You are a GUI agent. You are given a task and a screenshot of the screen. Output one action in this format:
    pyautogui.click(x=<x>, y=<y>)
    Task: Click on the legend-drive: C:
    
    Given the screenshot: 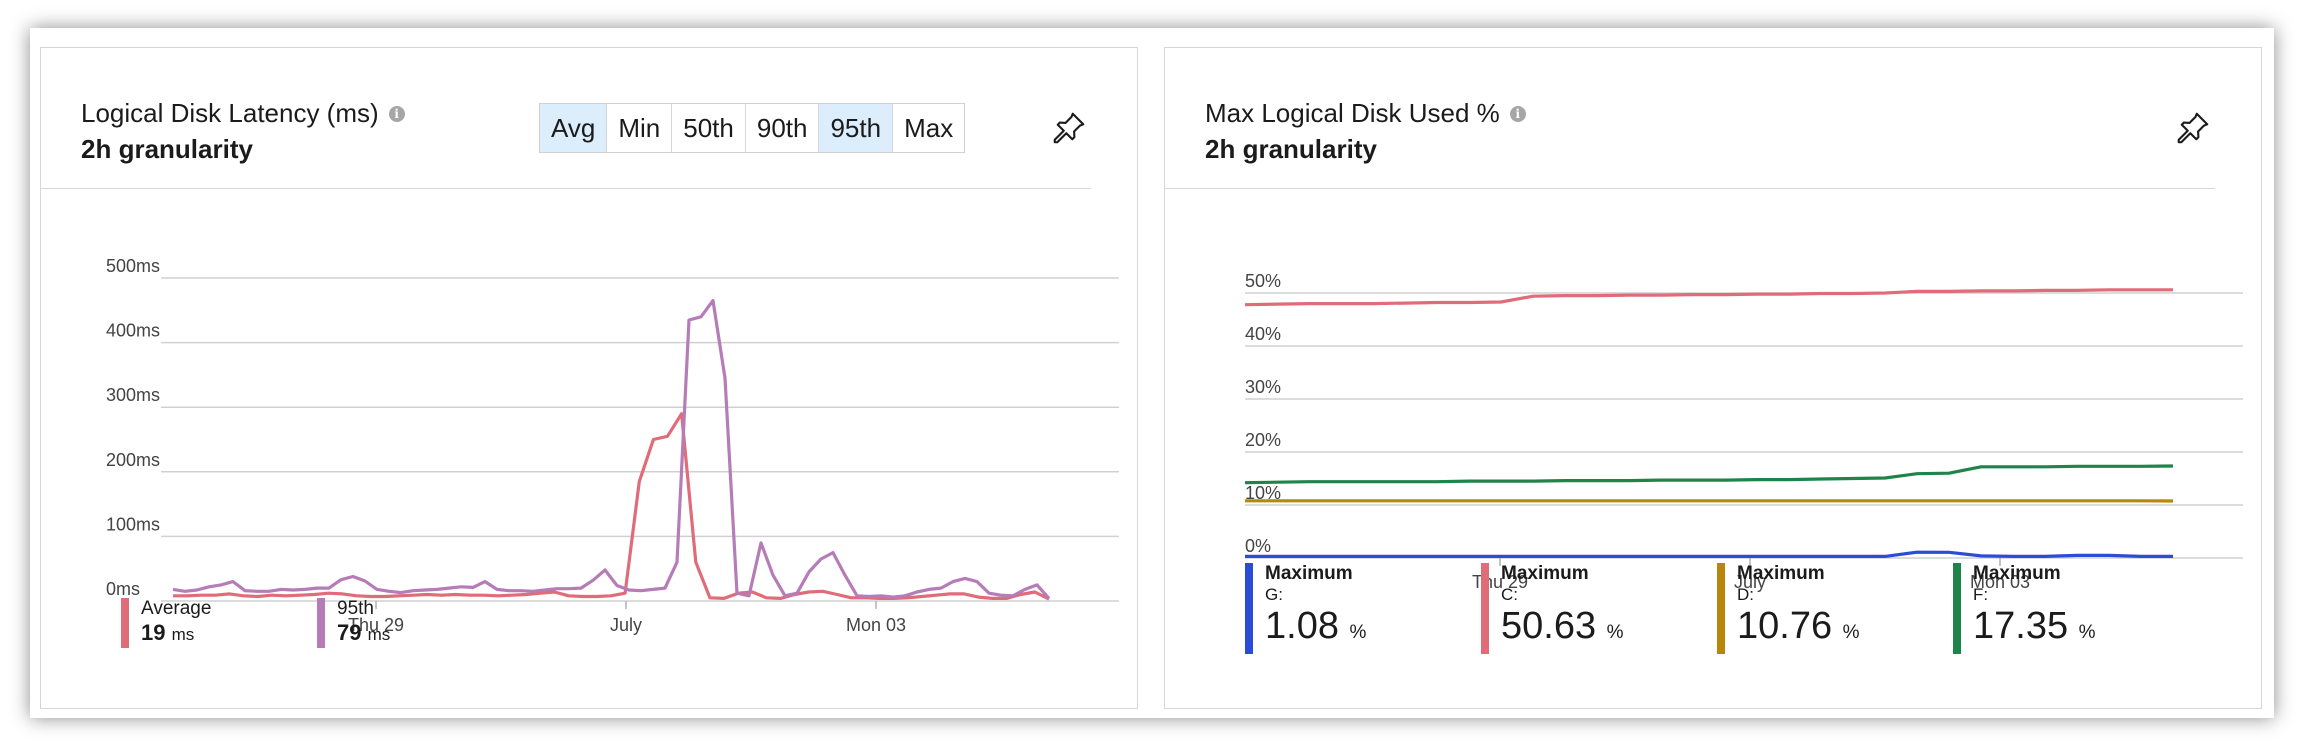 What is the action you would take?
    pyautogui.click(x=1509, y=594)
    